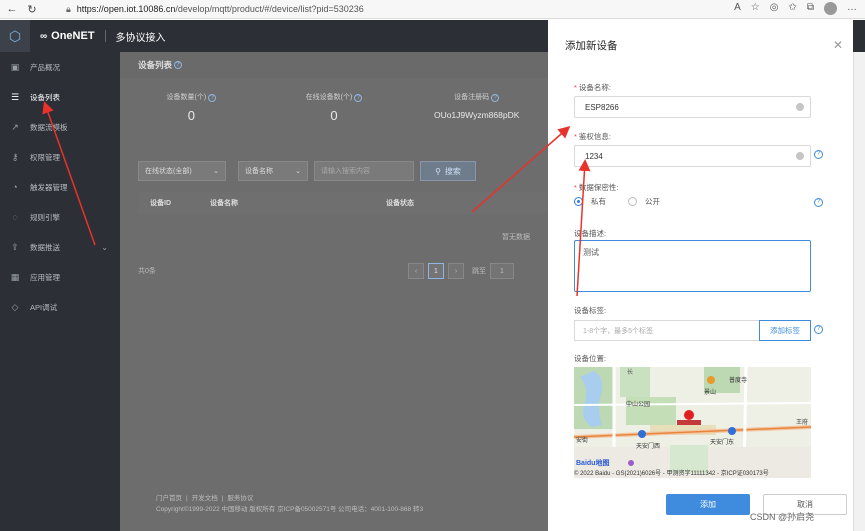 This screenshot has height=531, width=865. Describe the element at coordinates (182, 171) in the screenshot. I see `status-select: 在线状态(全部) ⌄` at that location.